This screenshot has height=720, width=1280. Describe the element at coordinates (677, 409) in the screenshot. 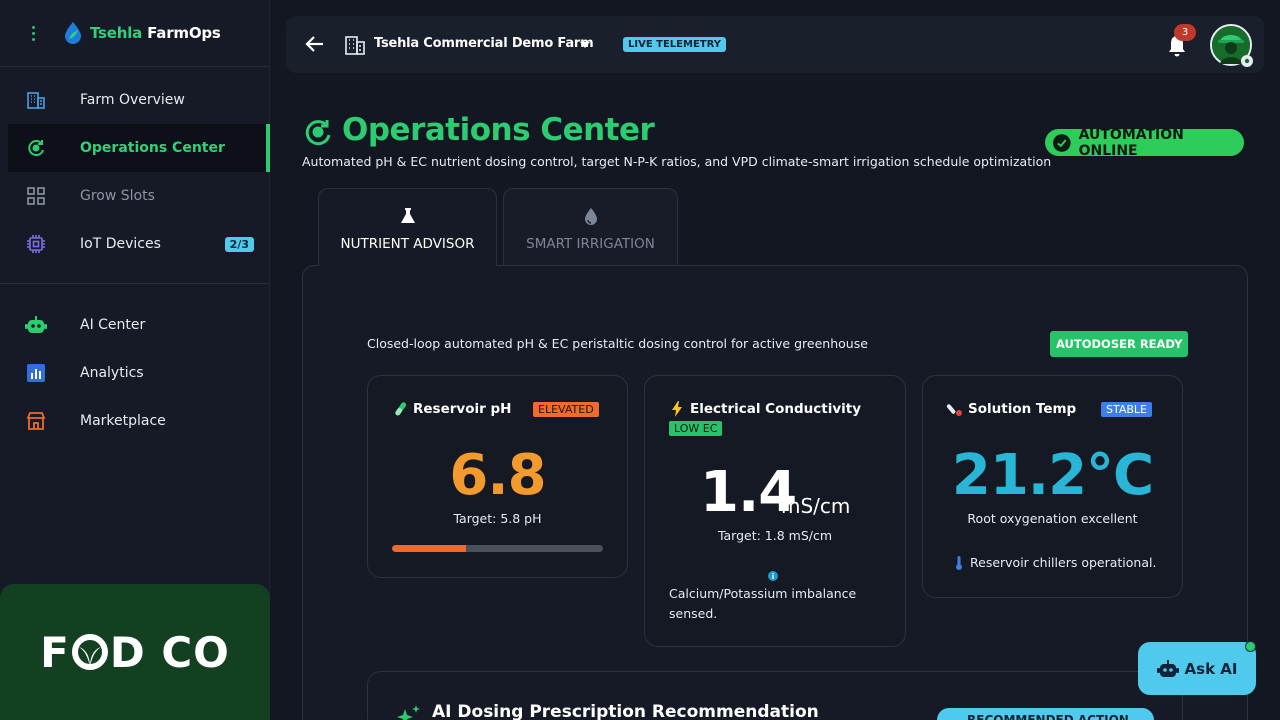

I see `lightning-icon` at that location.